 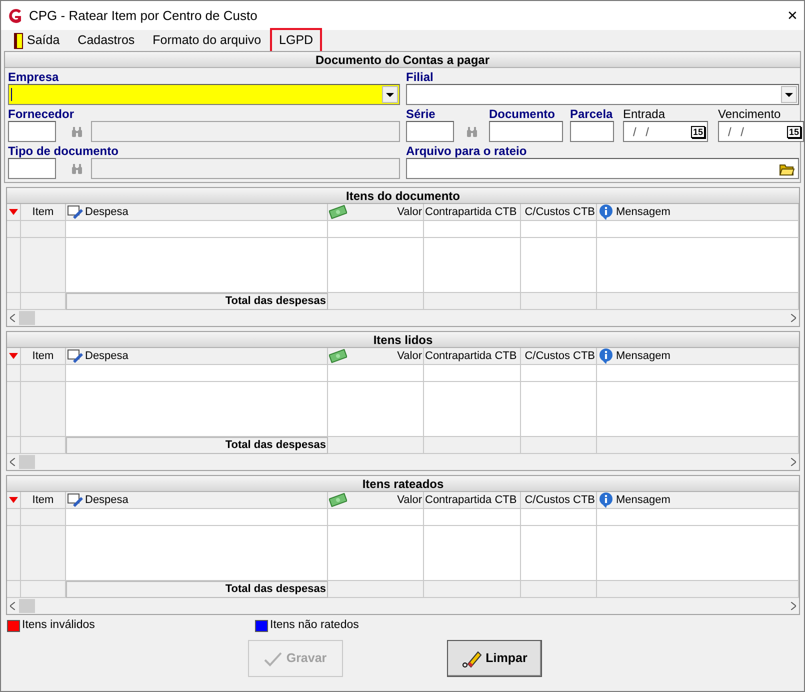 I want to click on field-label: Empresa, so click(x=34, y=76).